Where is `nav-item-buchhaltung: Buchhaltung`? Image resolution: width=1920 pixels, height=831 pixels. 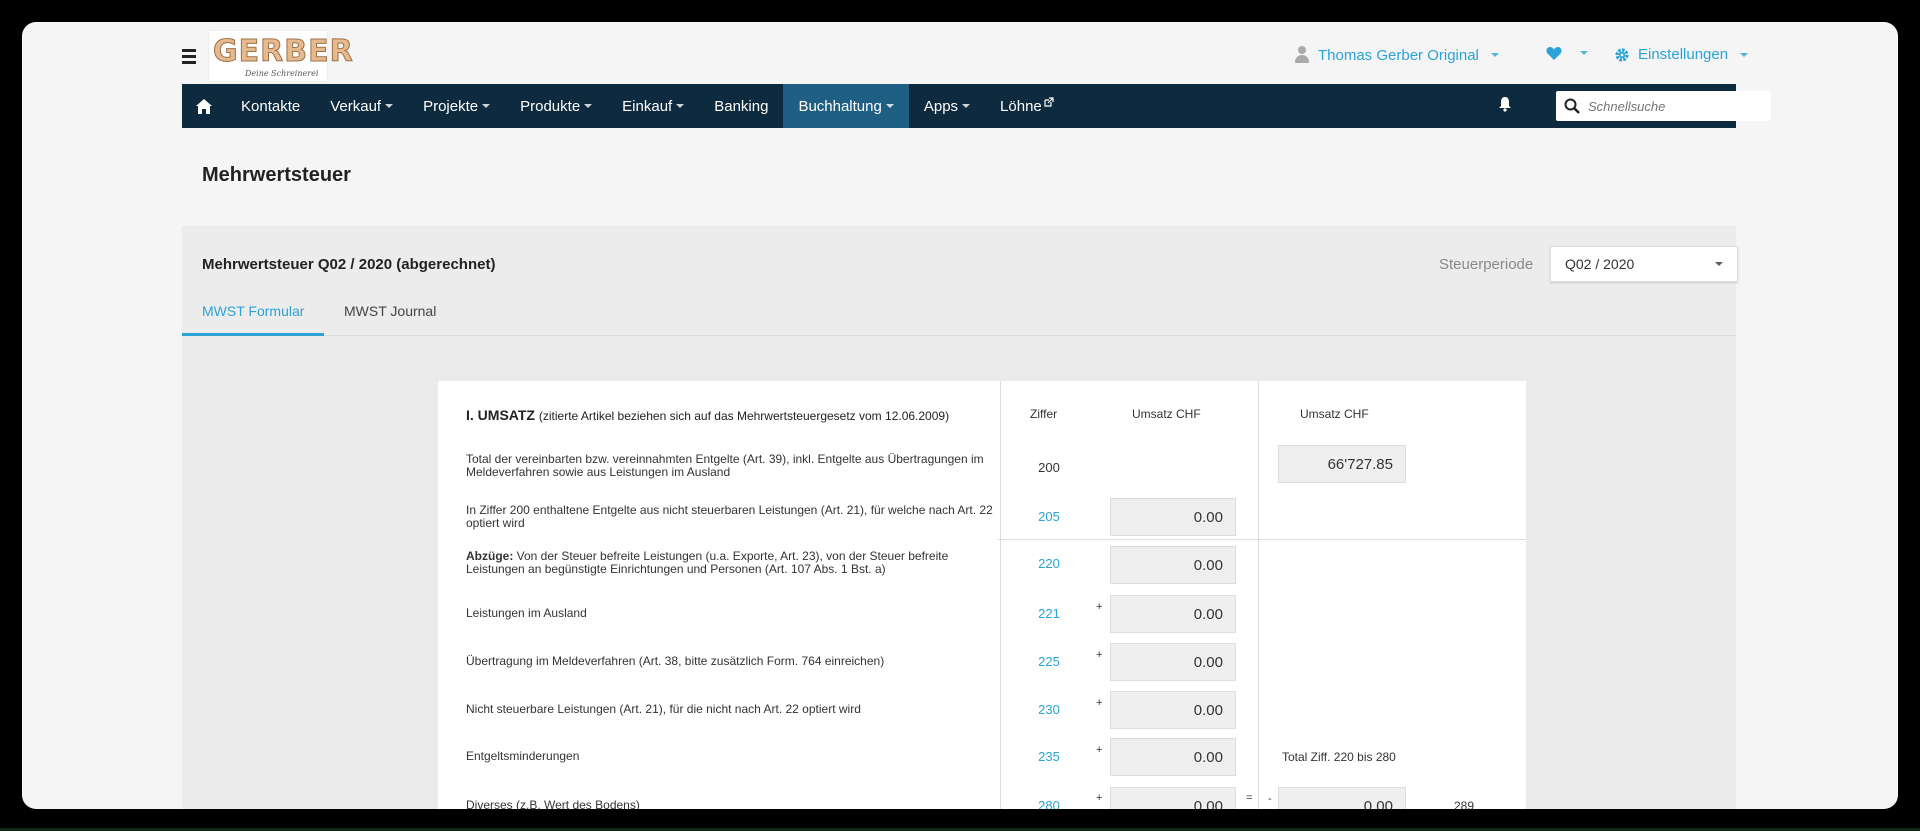
nav-item-buchhaltung: Buchhaltung is located at coordinates (846, 106).